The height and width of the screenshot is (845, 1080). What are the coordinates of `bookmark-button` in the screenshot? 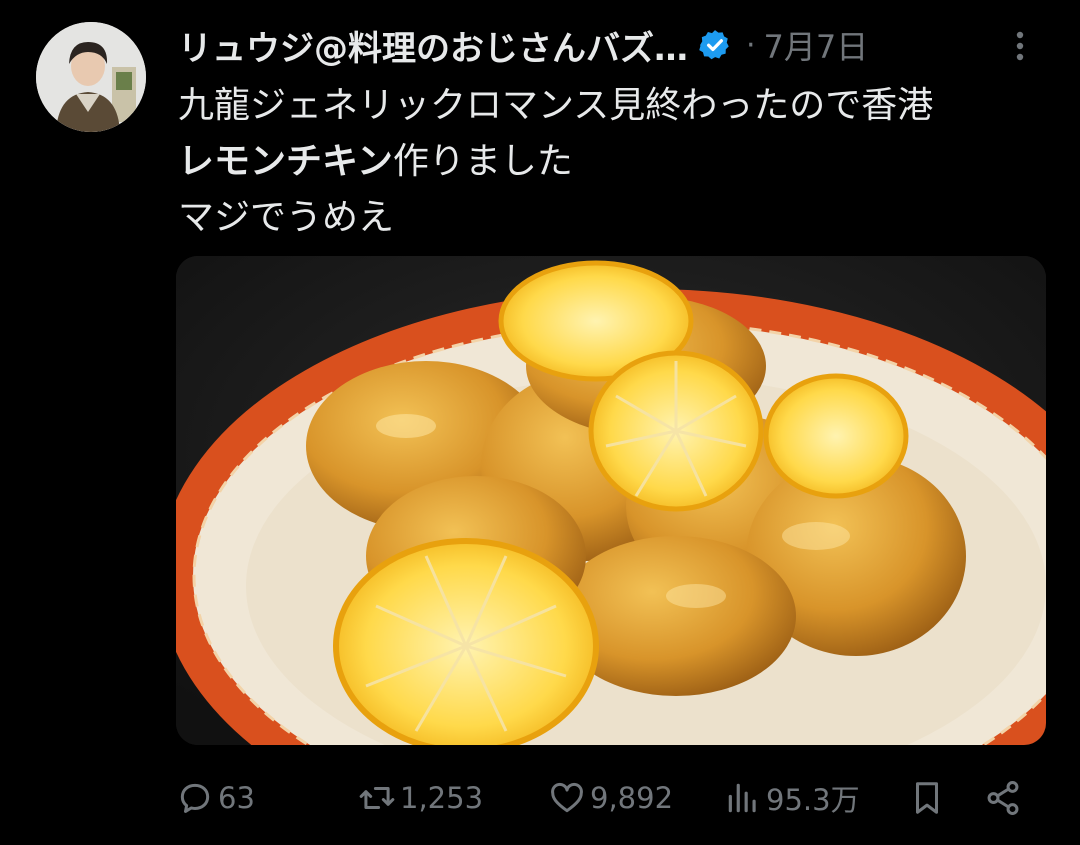 It's located at (929, 798).